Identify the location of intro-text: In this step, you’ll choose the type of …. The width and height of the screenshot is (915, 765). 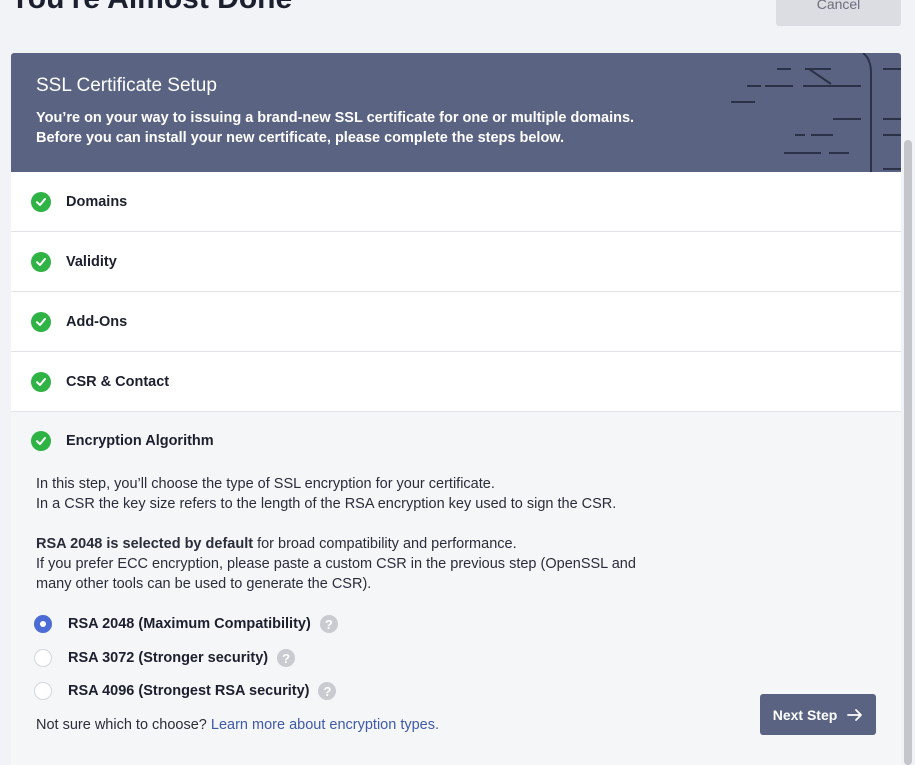
(326, 494).